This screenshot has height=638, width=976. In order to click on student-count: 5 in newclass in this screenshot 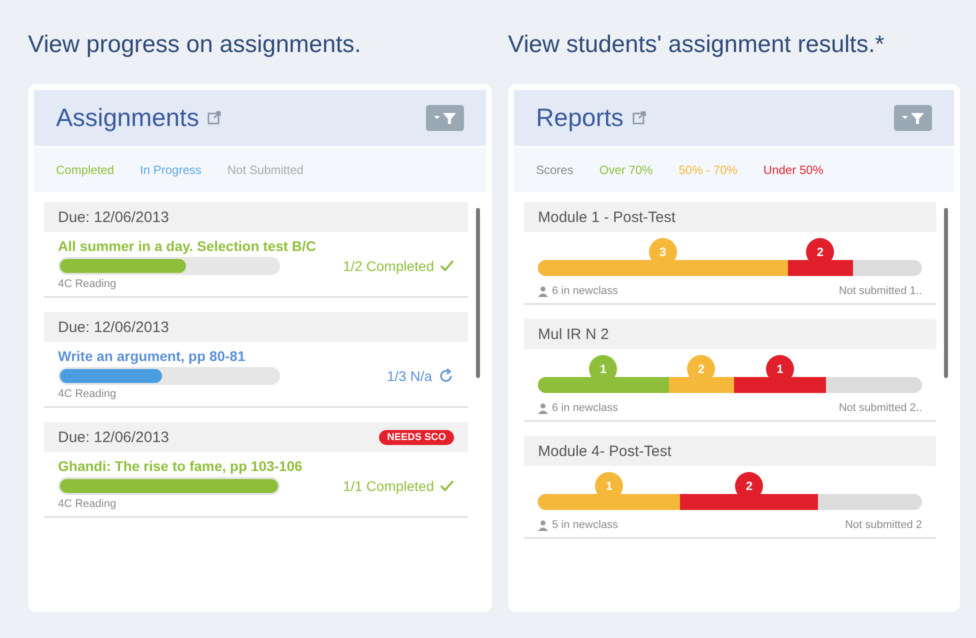, I will do `click(585, 525)`.